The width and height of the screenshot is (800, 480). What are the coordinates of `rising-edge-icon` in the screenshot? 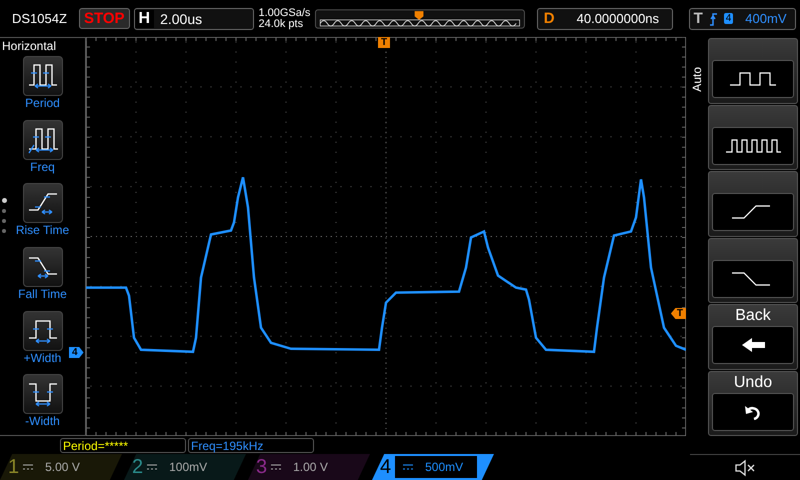 It's located at (713, 19).